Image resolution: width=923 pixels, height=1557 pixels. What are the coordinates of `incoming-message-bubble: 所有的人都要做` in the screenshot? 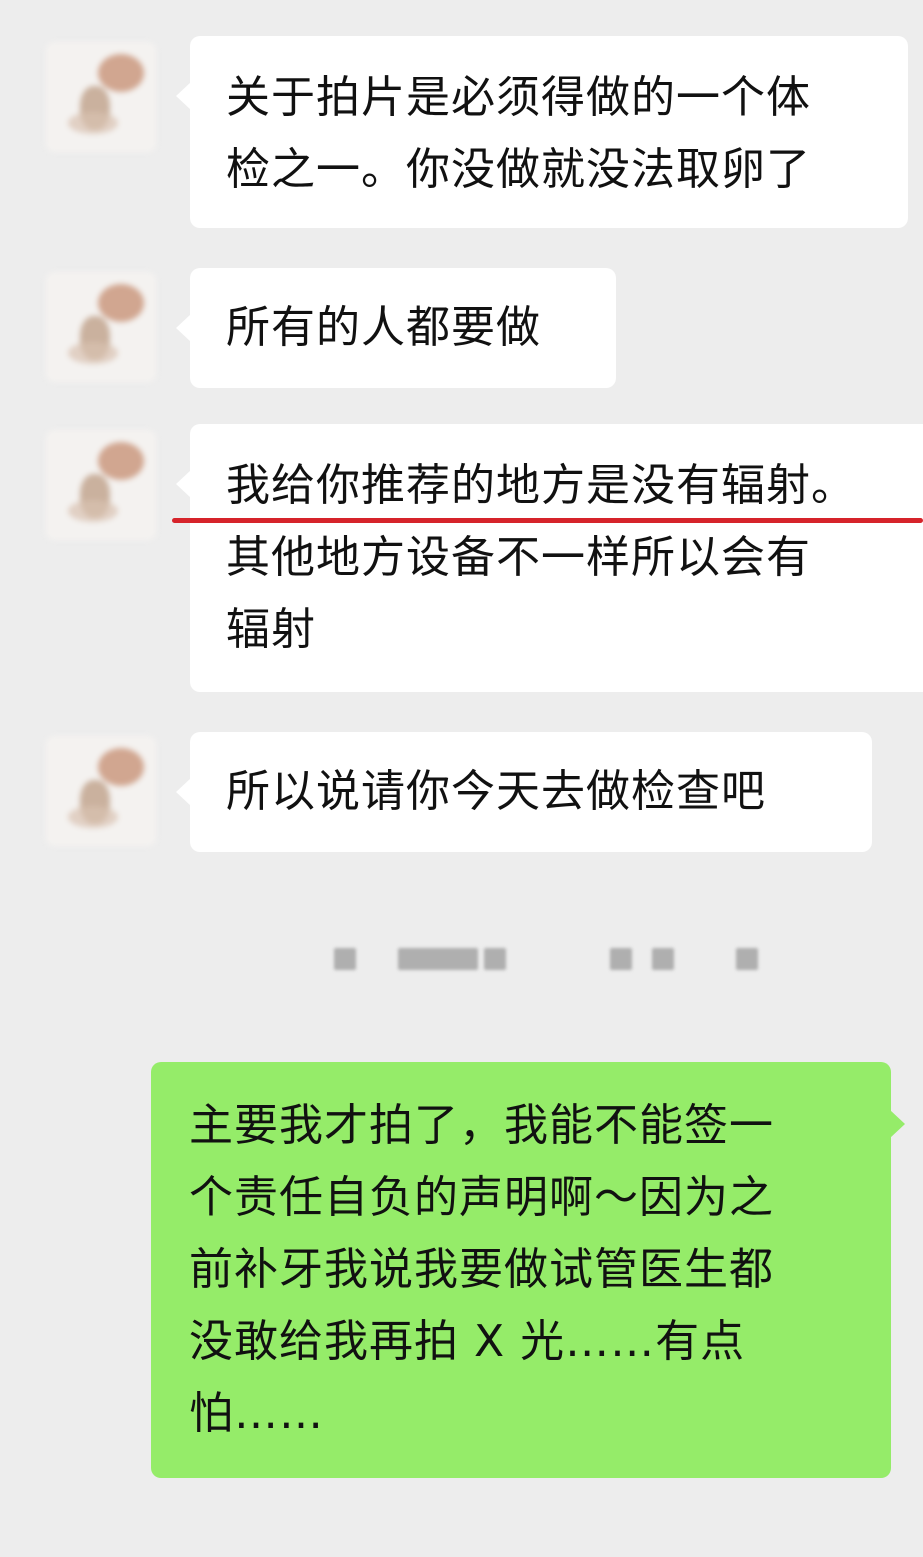 It's located at (396, 328).